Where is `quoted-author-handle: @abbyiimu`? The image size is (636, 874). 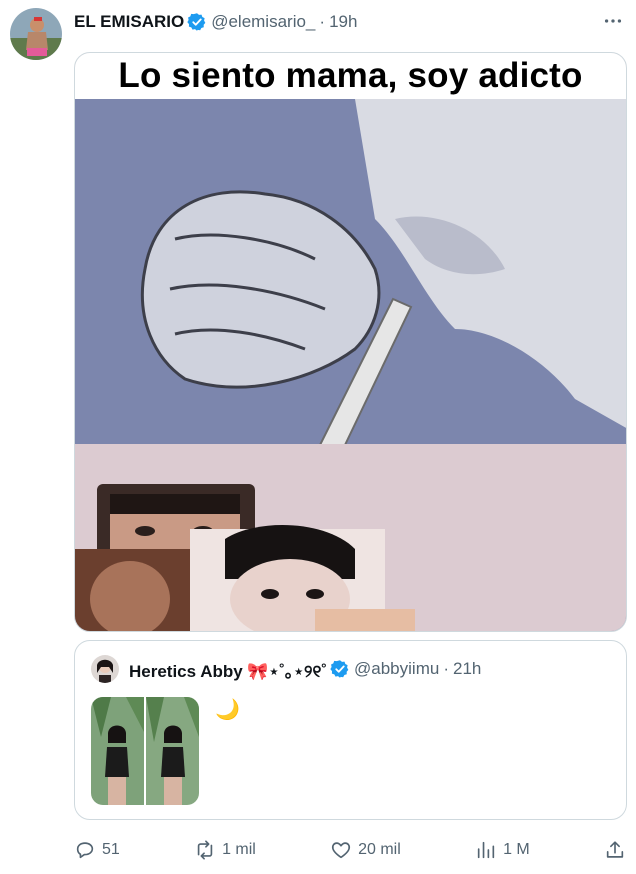 quoted-author-handle: @abbyiimu is located at coordinates (396, 669).